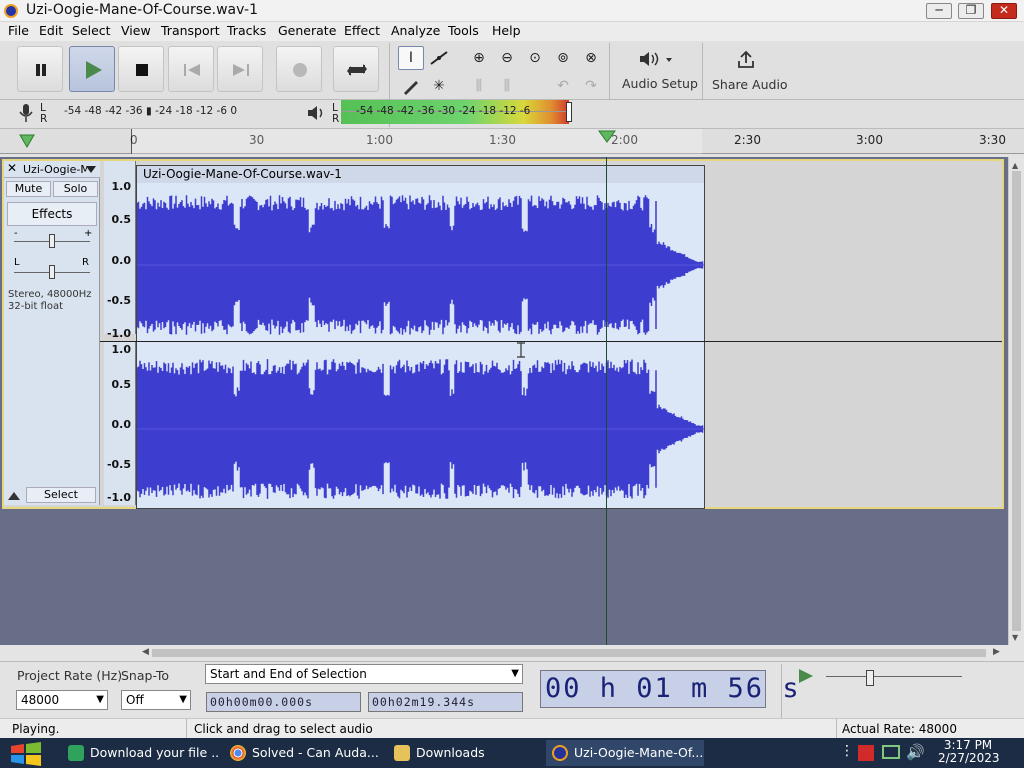 The width and height of the screenshot is (1024, 768). Describe the element at coordinates (443, 111) in the screenshot. I see `play-meter-scale: -54 -48 -42 -36 -30 -24 -18 -12 -6` at that location.